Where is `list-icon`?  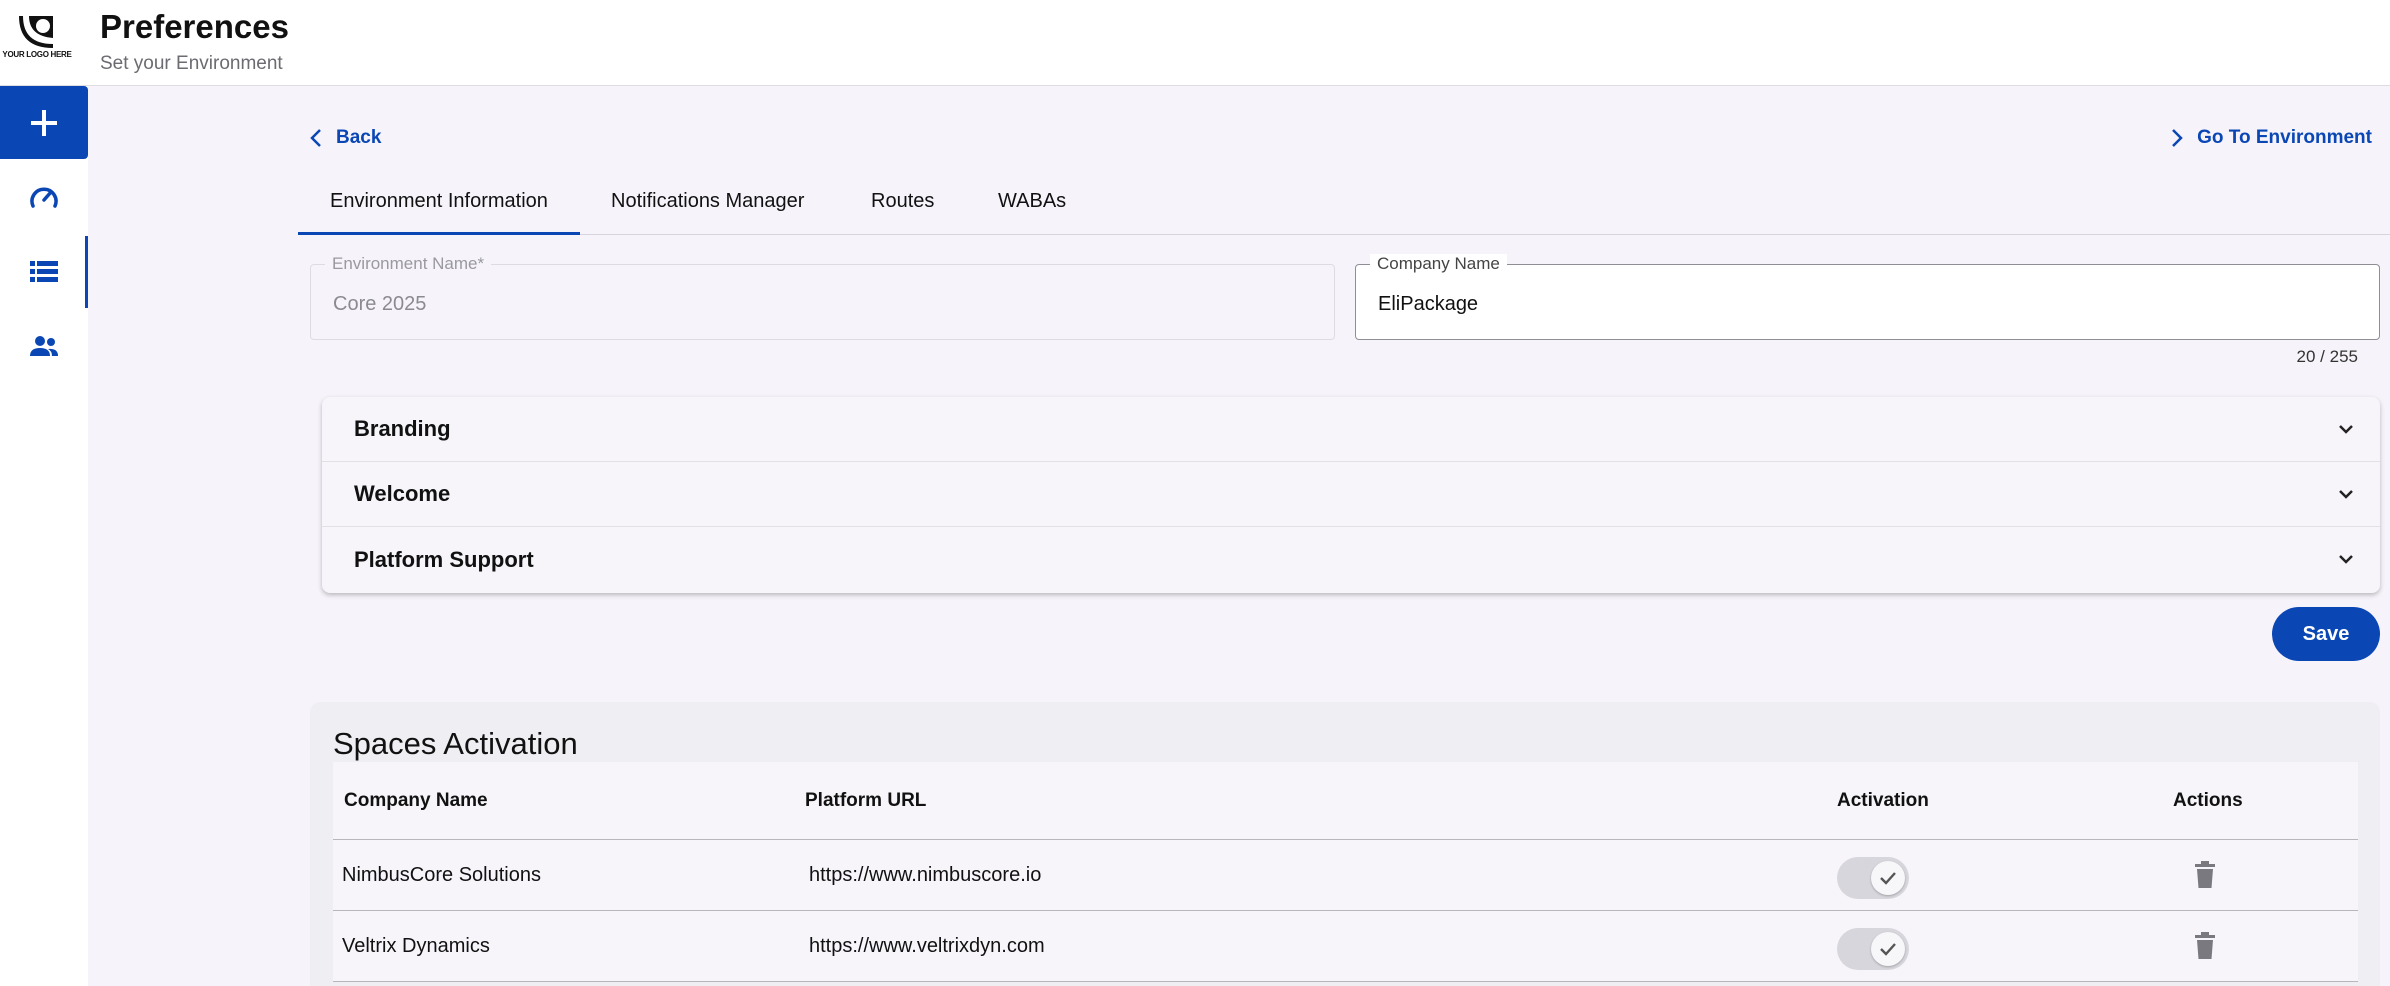 list-icon is located at coordinates (44, 271).